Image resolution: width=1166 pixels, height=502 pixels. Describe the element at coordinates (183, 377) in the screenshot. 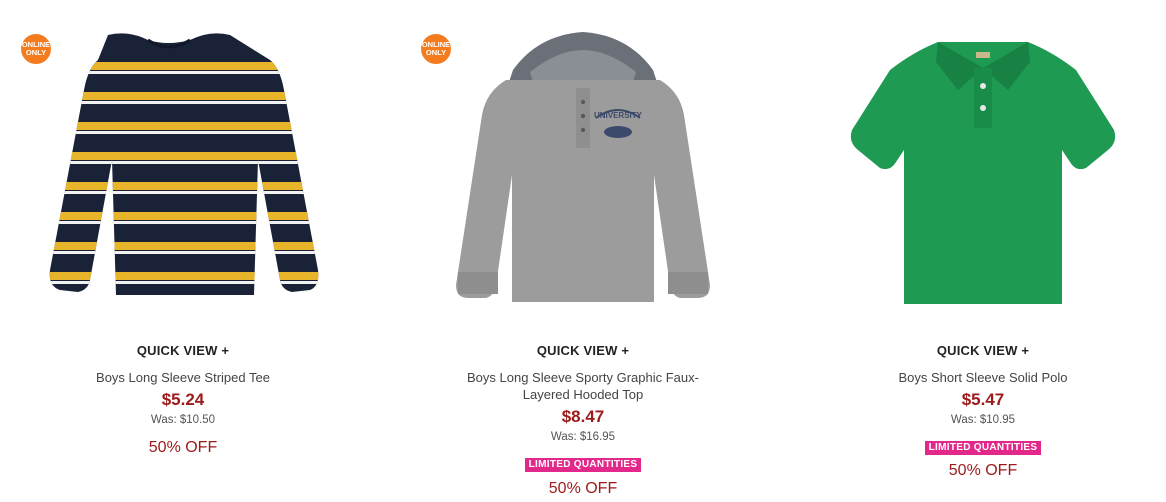

I see `product-name-link: Boys Long Sleeve Striped Tee` at that location.